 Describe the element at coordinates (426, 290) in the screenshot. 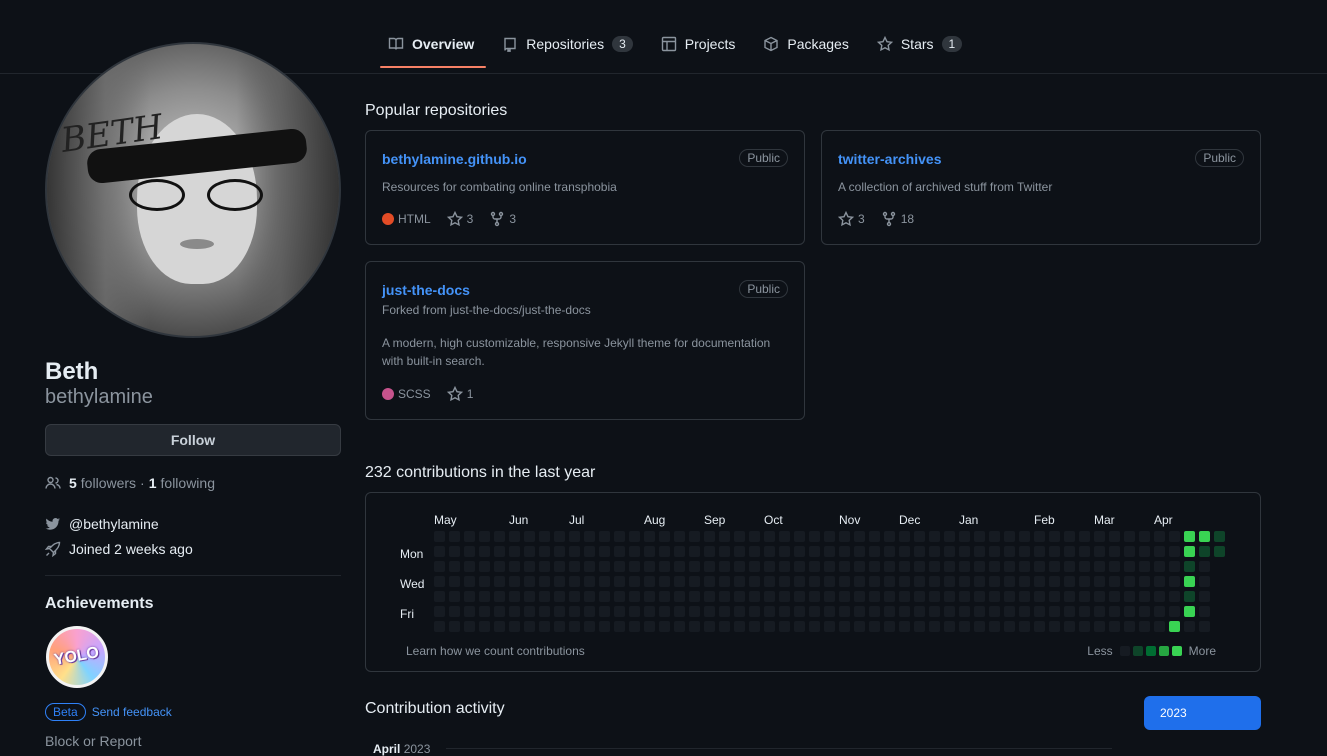

I see `repo-link: just-the-docs` at that location.